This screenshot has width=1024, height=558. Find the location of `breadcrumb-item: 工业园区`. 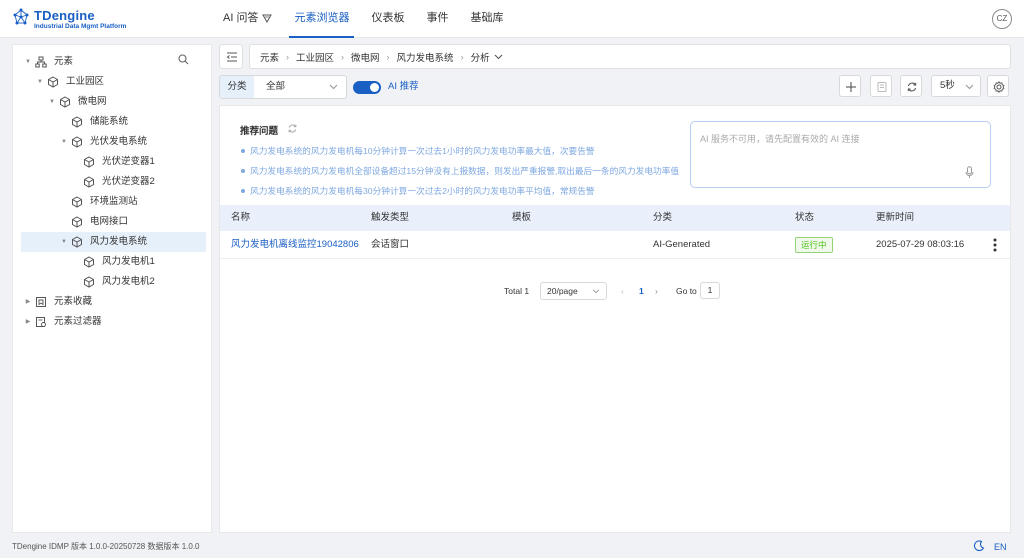

breadcrumb-item: 工业园区 is located at coordinates (315, 57).